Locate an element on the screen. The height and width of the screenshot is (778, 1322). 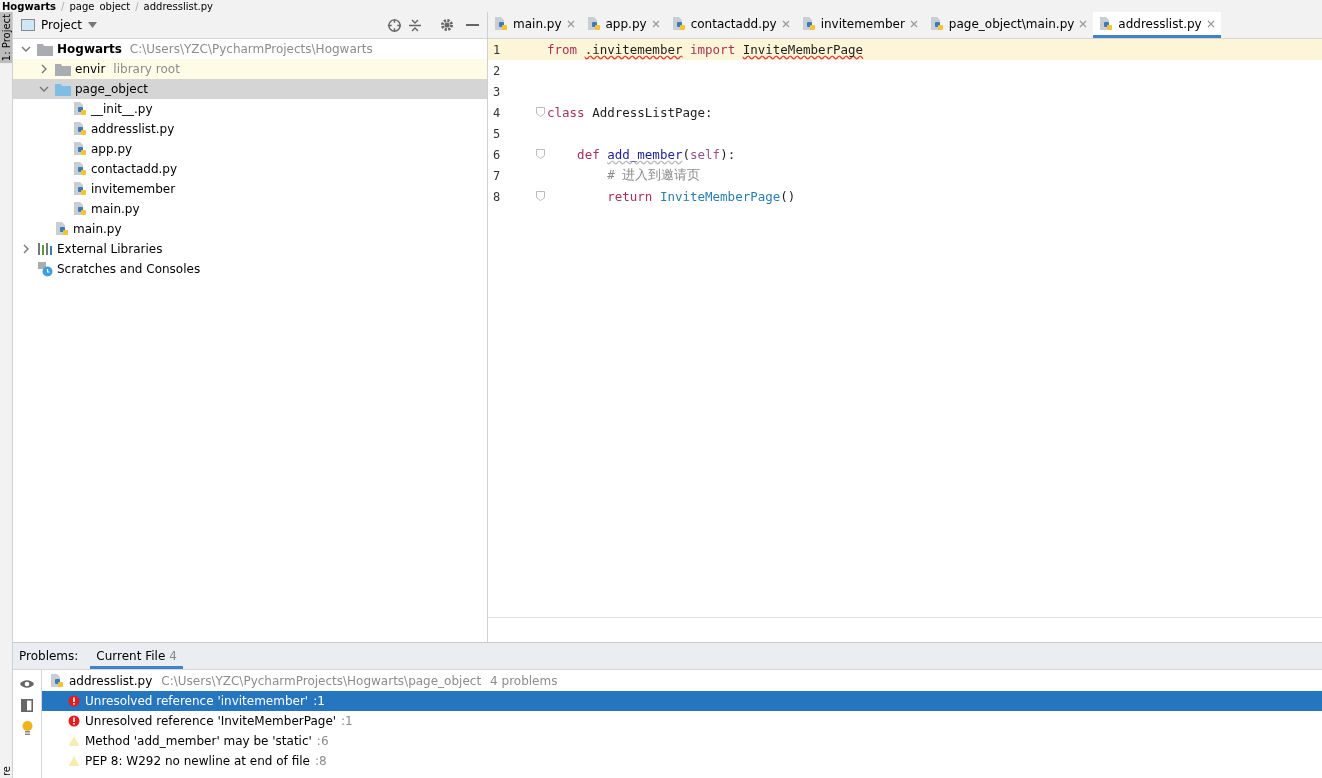
caret-icon is located at coordinates (93, 25).